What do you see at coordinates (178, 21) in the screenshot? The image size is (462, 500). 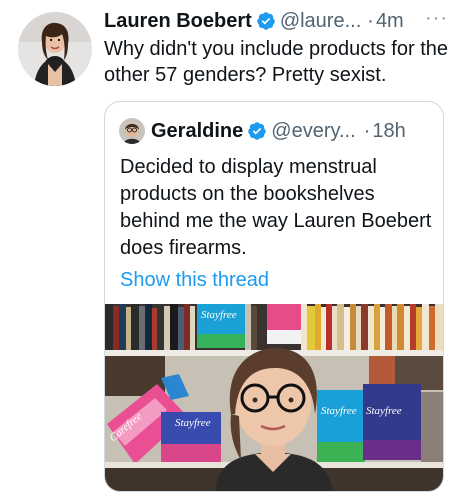 I see `author-display-name: Lauren Boebert` at bounding box center [178, 21].